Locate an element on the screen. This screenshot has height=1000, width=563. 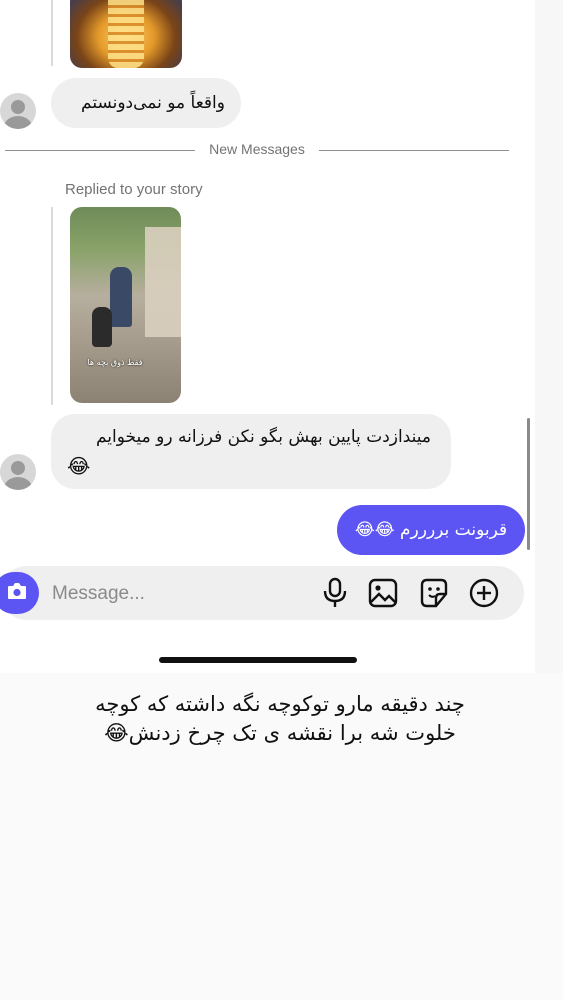
divider-line-right is located at coordinates (414, 150).